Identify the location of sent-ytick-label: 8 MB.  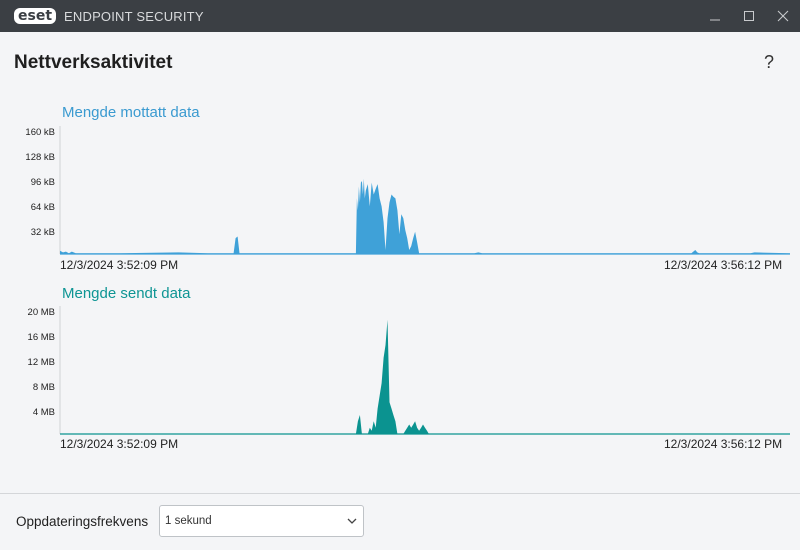
(43, 387).